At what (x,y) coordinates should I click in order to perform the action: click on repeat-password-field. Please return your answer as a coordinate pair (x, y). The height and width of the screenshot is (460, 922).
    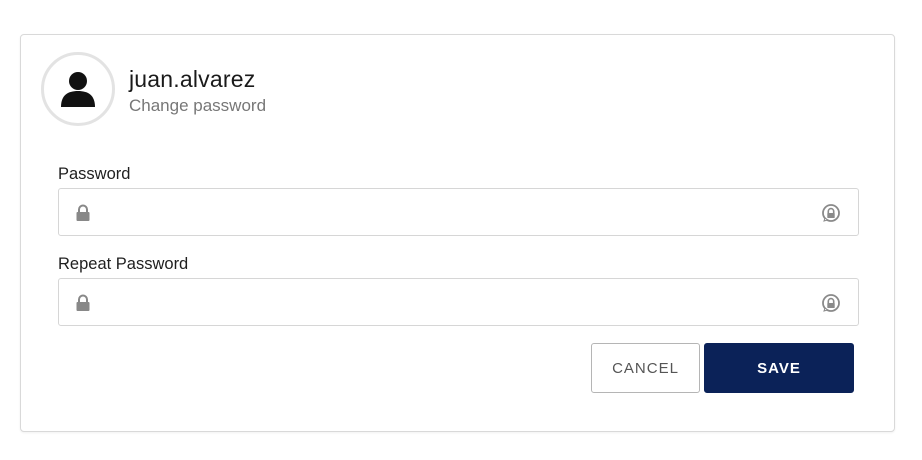
    Looking at the image, I should click on (458, 302).